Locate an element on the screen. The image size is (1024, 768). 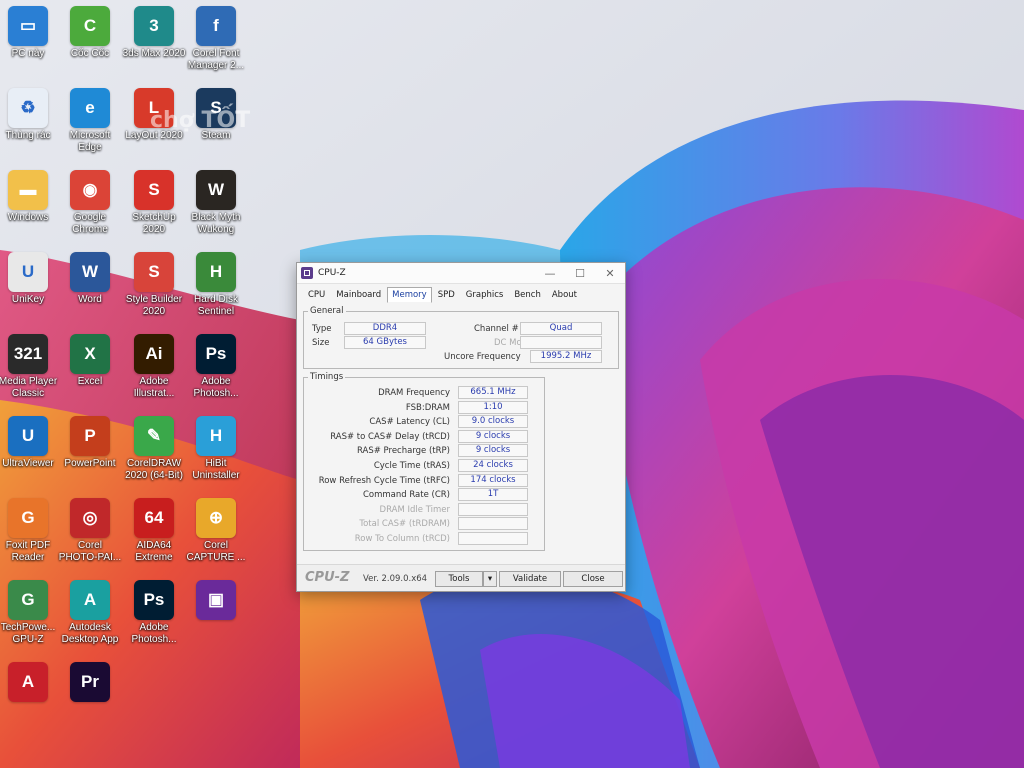
desktop-icon-label: Word is located at coordinates (90, 299).